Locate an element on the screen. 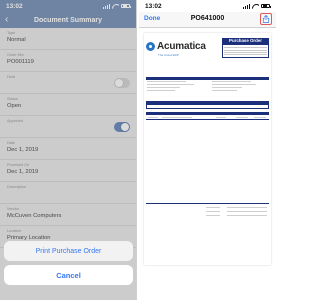 The height and width of the screenshot is (300, 320). ship-to-address-block is located at coordinates (239, 88).